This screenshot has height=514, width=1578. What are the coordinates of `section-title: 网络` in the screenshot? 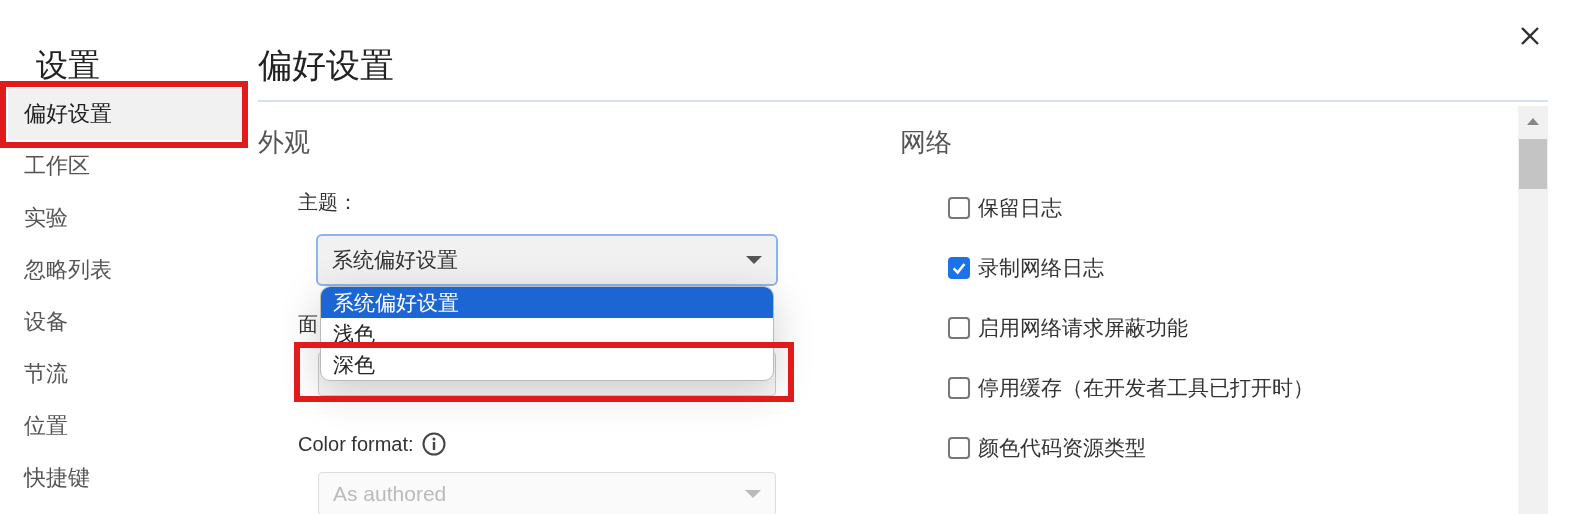 It's located at (926, 142).